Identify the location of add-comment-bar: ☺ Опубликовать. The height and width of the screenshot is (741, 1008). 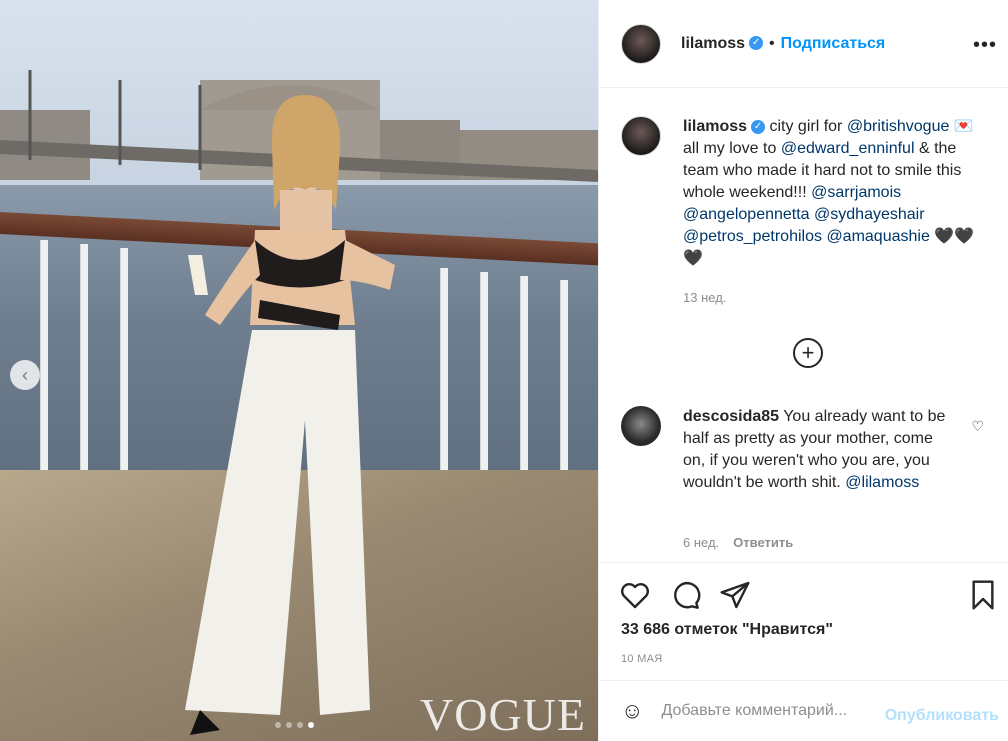
(803, 710).